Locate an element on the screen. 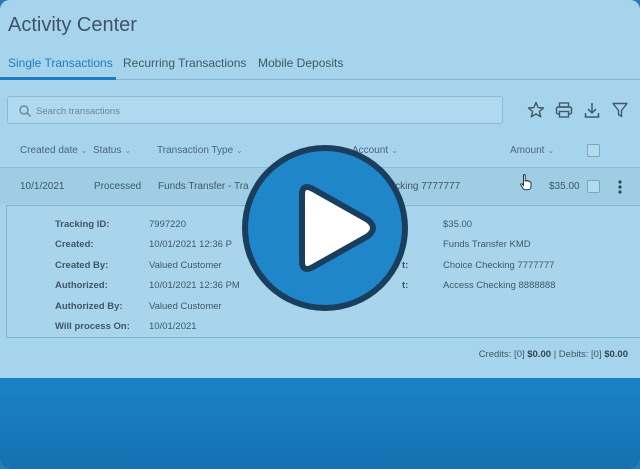  detail-label: Will process On: is located at coordinates (92, 326).